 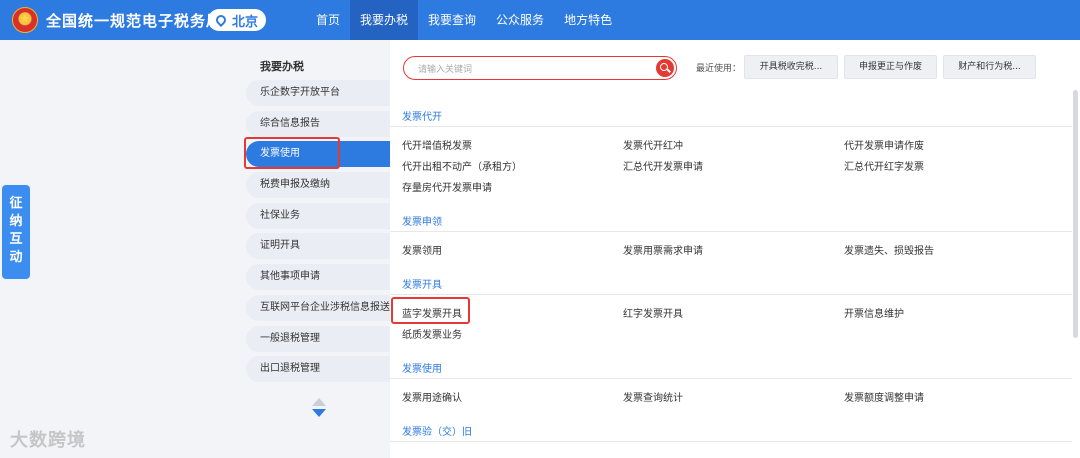 What do you see at coordinates (318, 277) in the screenshot?
I see `sidebar-item-other-requests: 其他事项申请` at bounding box center [318, 277].